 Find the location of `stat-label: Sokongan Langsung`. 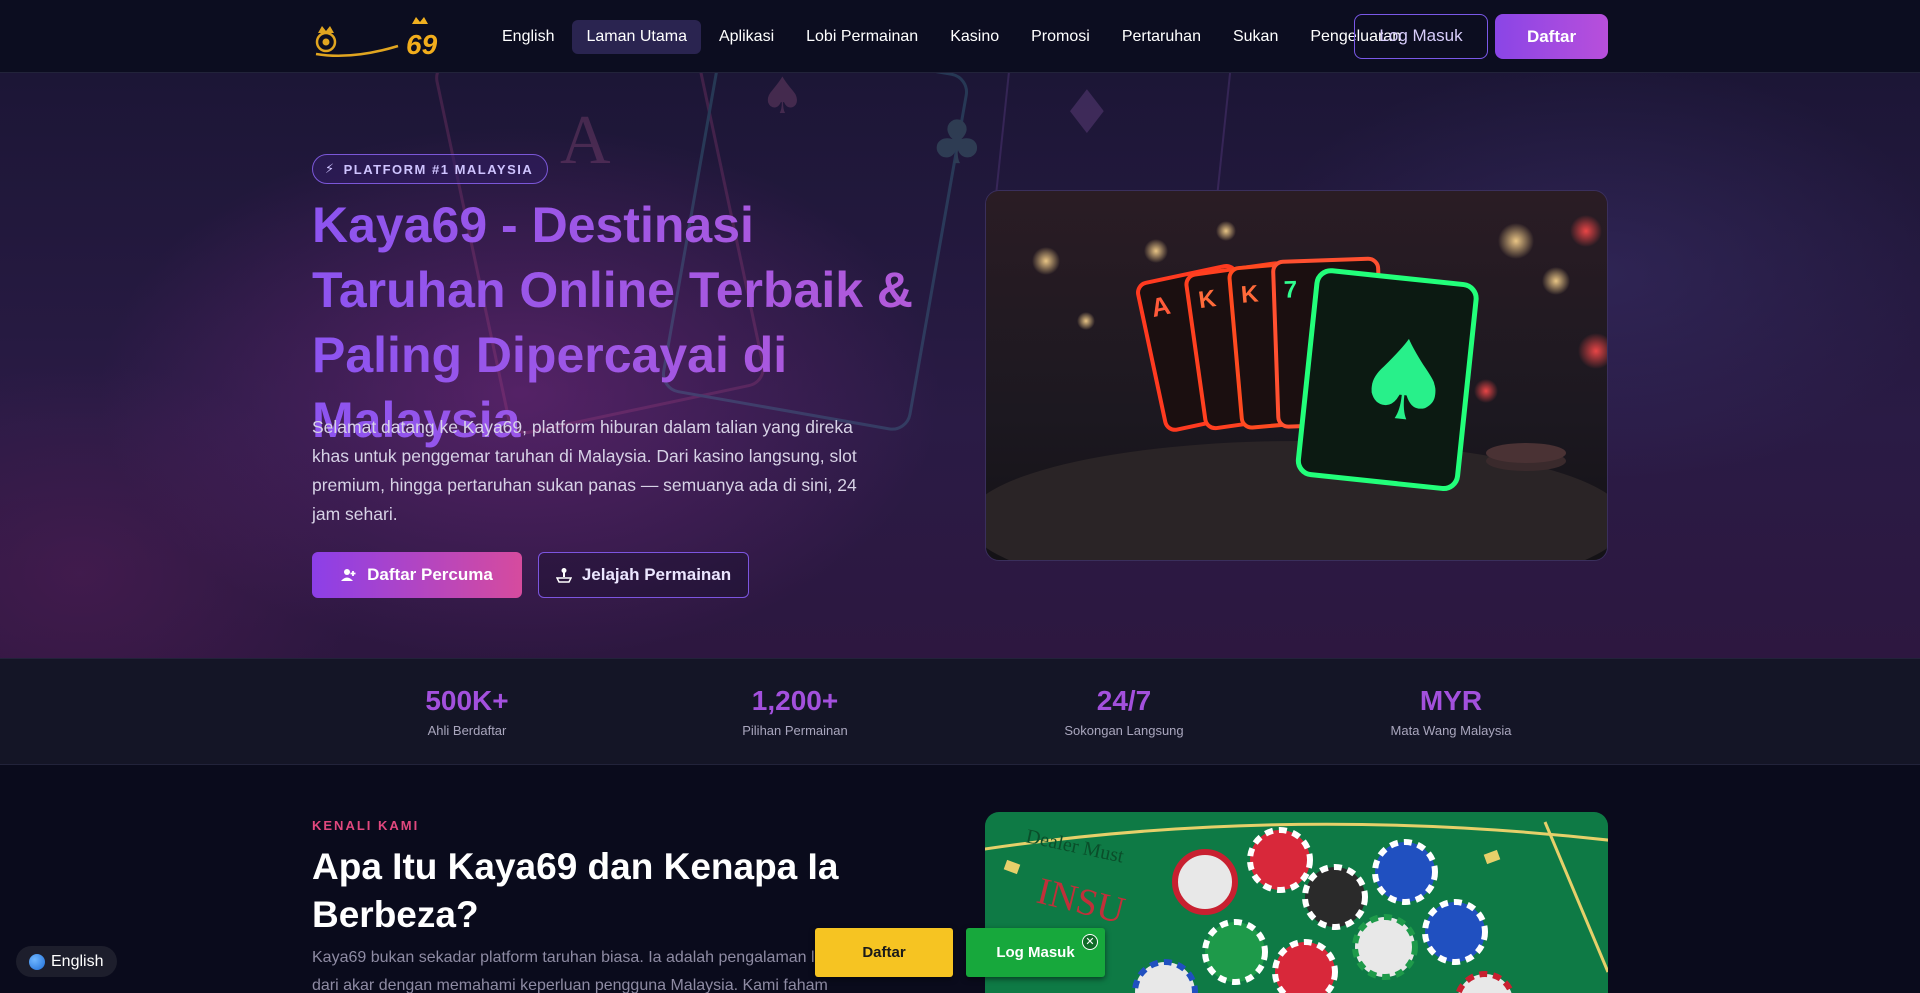

stat-label: Sokongan Langsung is located at coordinates (1124, 730).